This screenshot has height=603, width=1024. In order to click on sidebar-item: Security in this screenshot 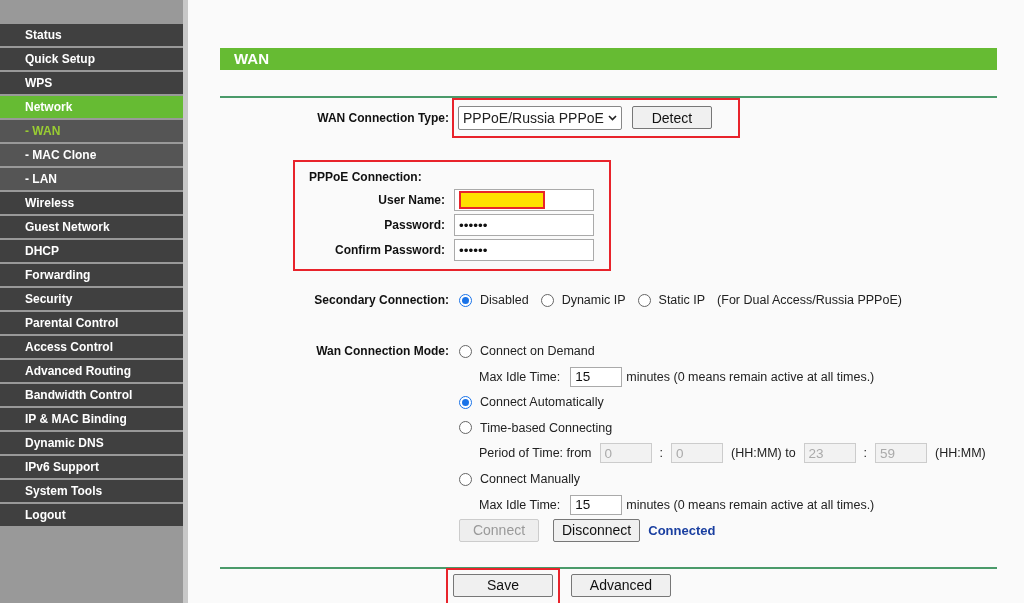, I will do `click(91, 299)`.